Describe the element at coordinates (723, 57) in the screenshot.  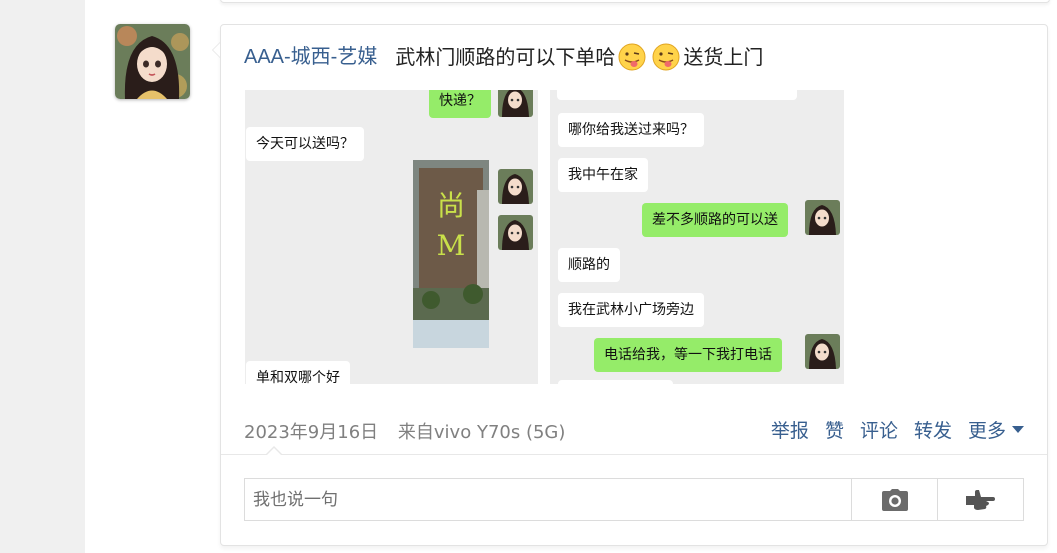
I see `post-text-continued: 送货上门` at that location.